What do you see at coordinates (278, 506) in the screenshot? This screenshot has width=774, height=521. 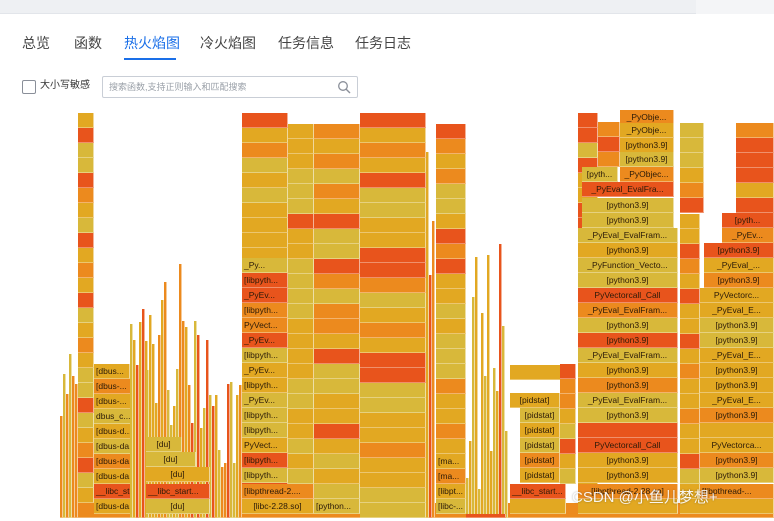 I see `flame-frame: [libc-2.28.so]` at bounding box center [278, 506].